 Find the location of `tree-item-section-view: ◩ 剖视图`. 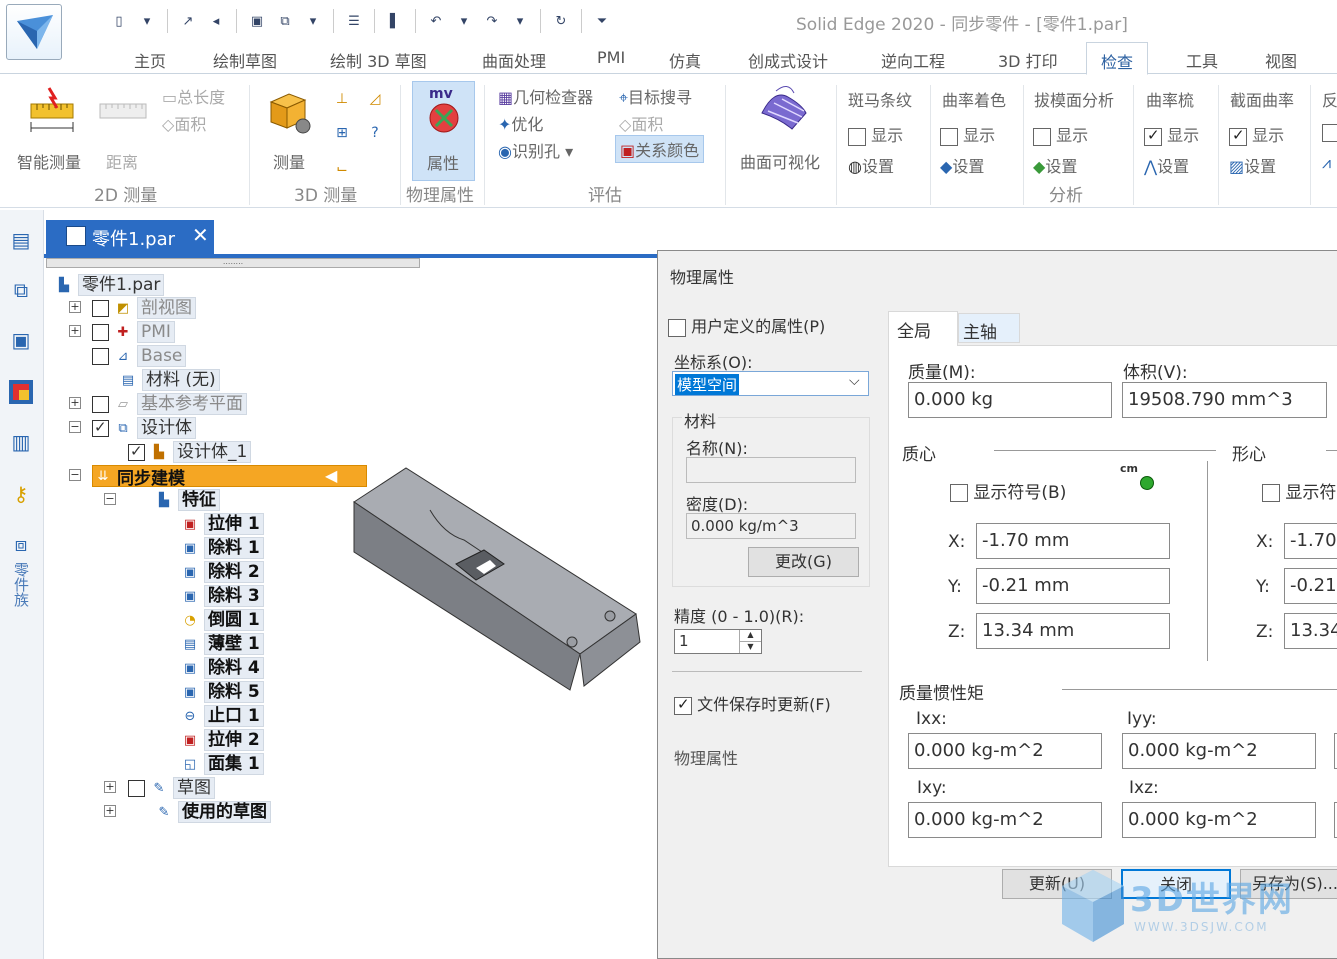

tree-item-section-view: ◩ 剖视图 is located at coordinates (144, 308).